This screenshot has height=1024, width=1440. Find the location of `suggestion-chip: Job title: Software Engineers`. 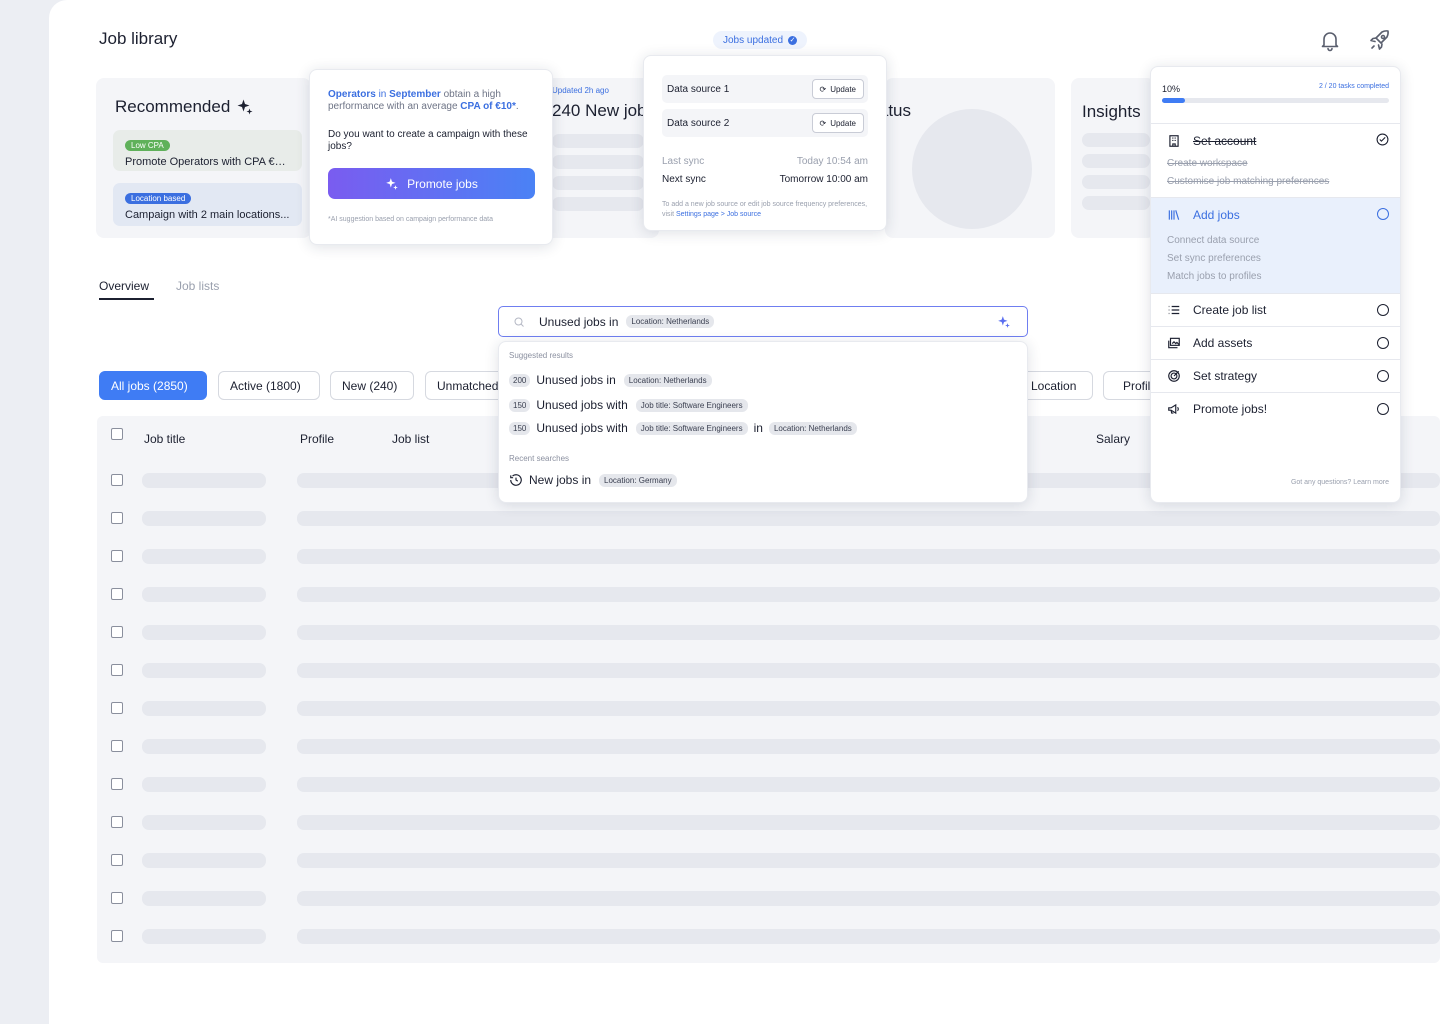

suggestion-chip: Job title: Software Engineers is located at coordinates (691, 405).